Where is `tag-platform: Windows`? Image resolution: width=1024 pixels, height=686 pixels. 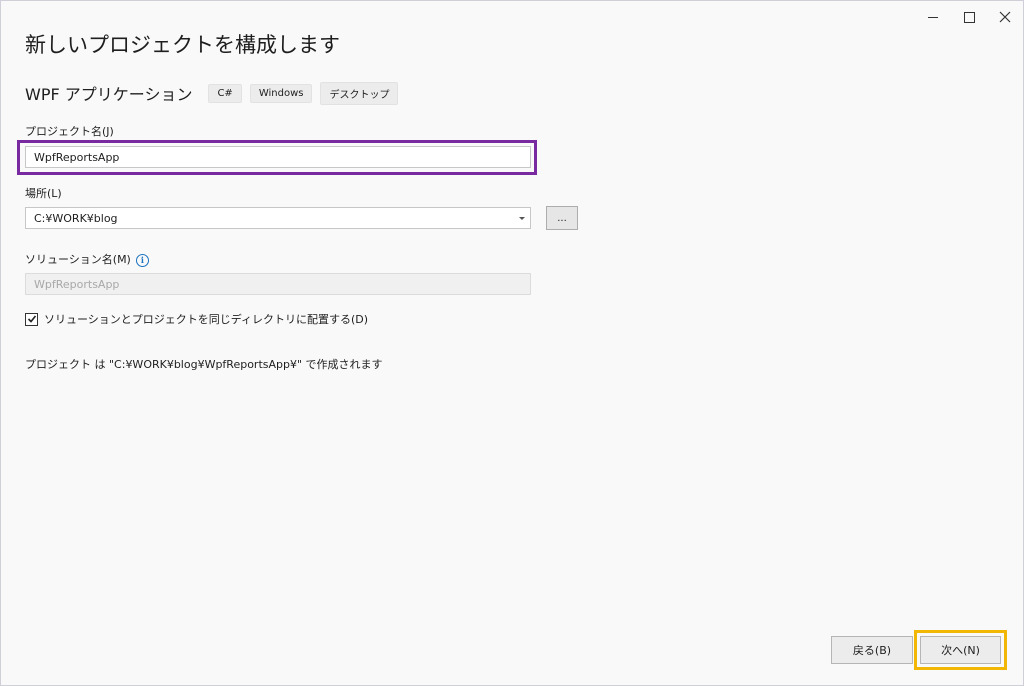
tag-platform: Windows is located at coordinates (281, 93).